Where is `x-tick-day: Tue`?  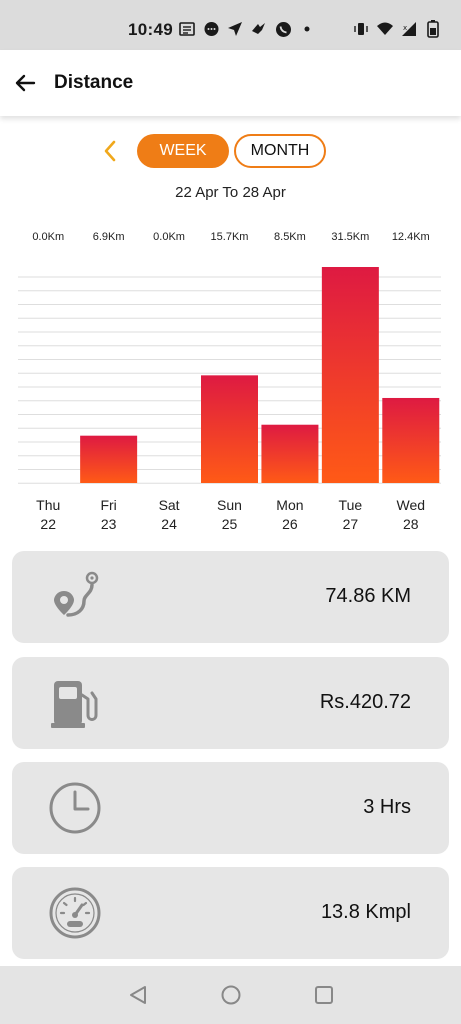
x-tick-day: Tue is located at coordinates (351, 505).